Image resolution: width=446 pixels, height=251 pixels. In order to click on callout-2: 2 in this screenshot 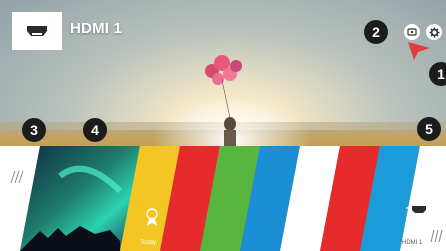, I will do `click(376, 32)`.